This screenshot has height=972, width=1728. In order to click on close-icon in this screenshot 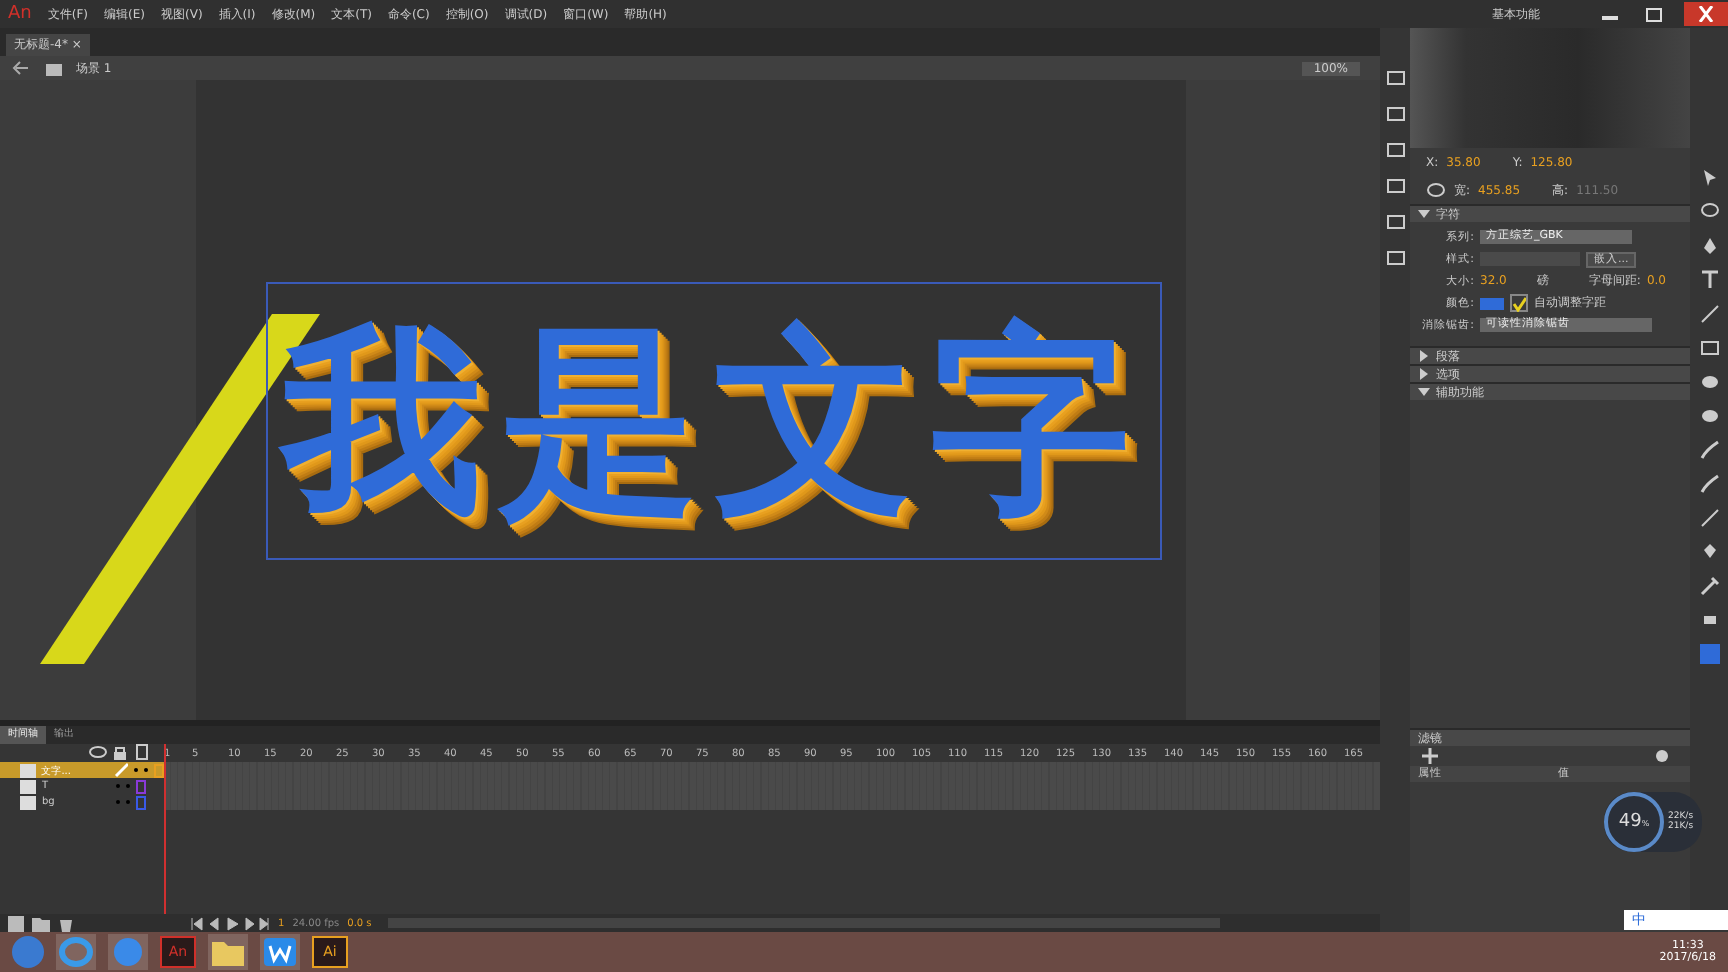, I will do `click(1706, 14)`.